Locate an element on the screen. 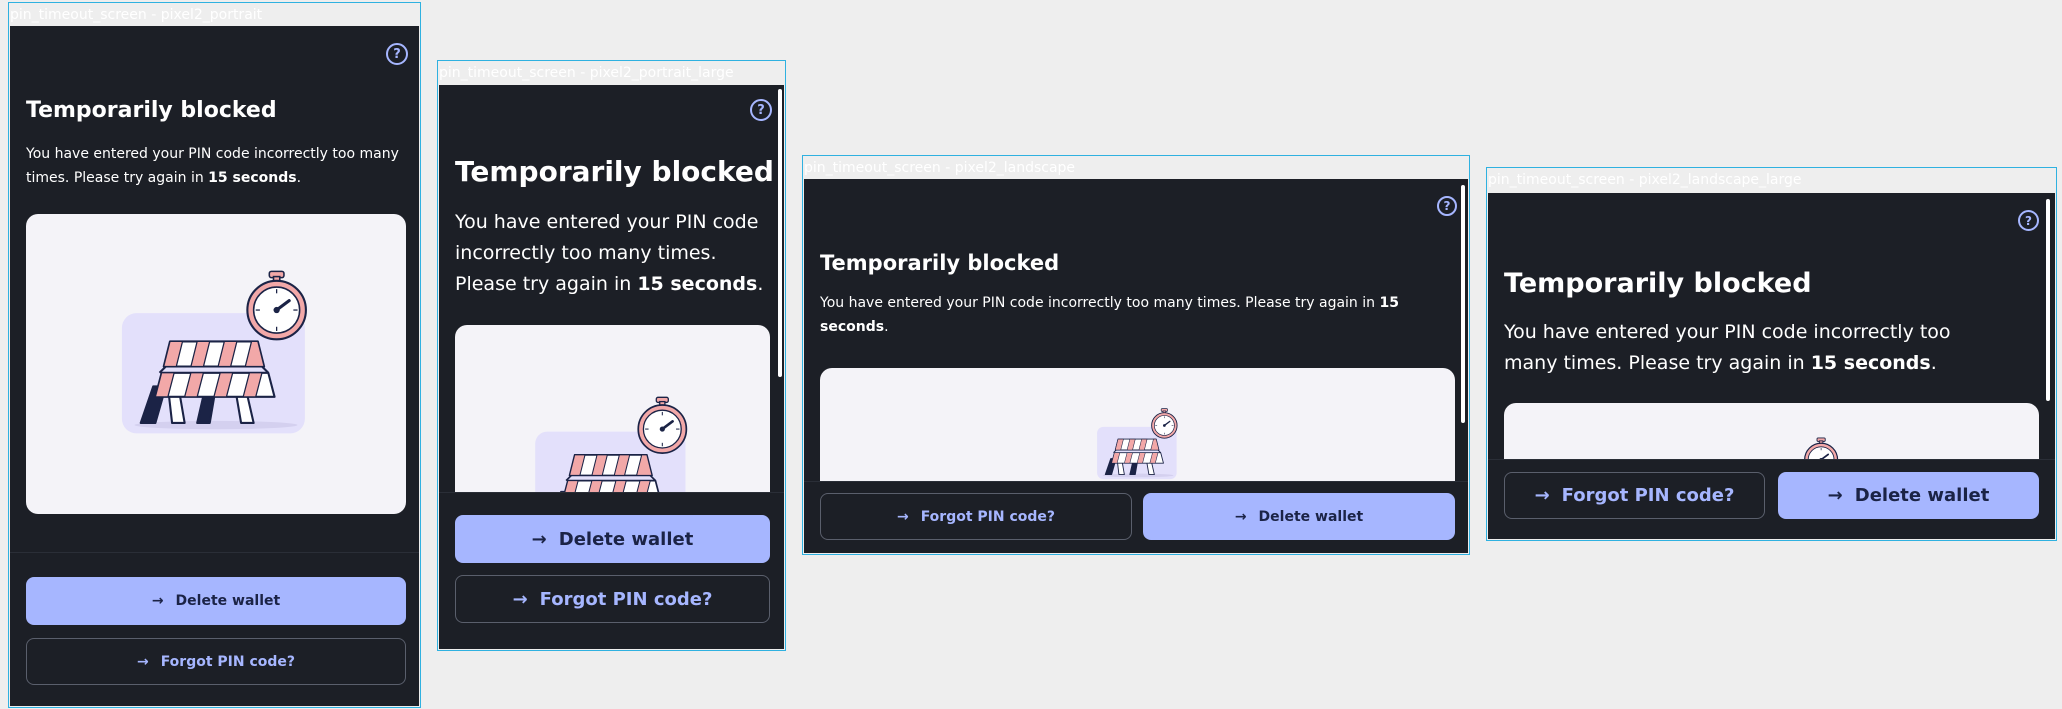  roadblock-illustration is located at coordinates (216, 364).